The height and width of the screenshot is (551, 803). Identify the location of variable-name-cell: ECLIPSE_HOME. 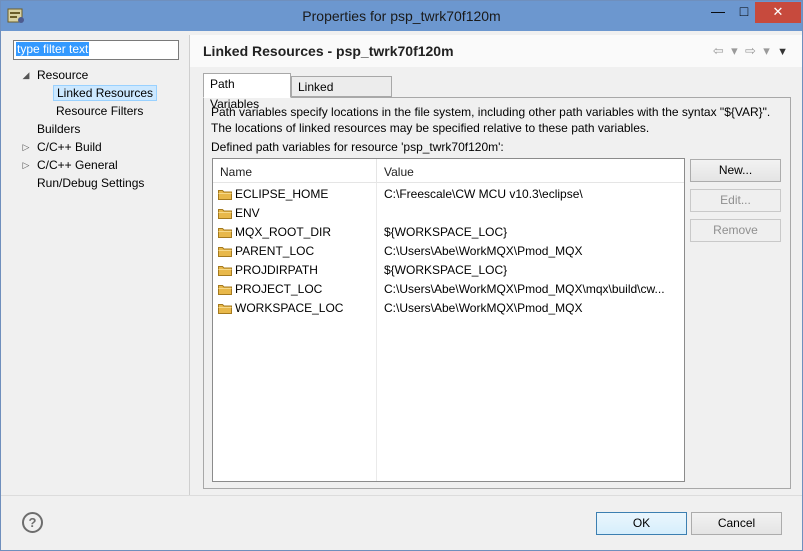
(297, 194).